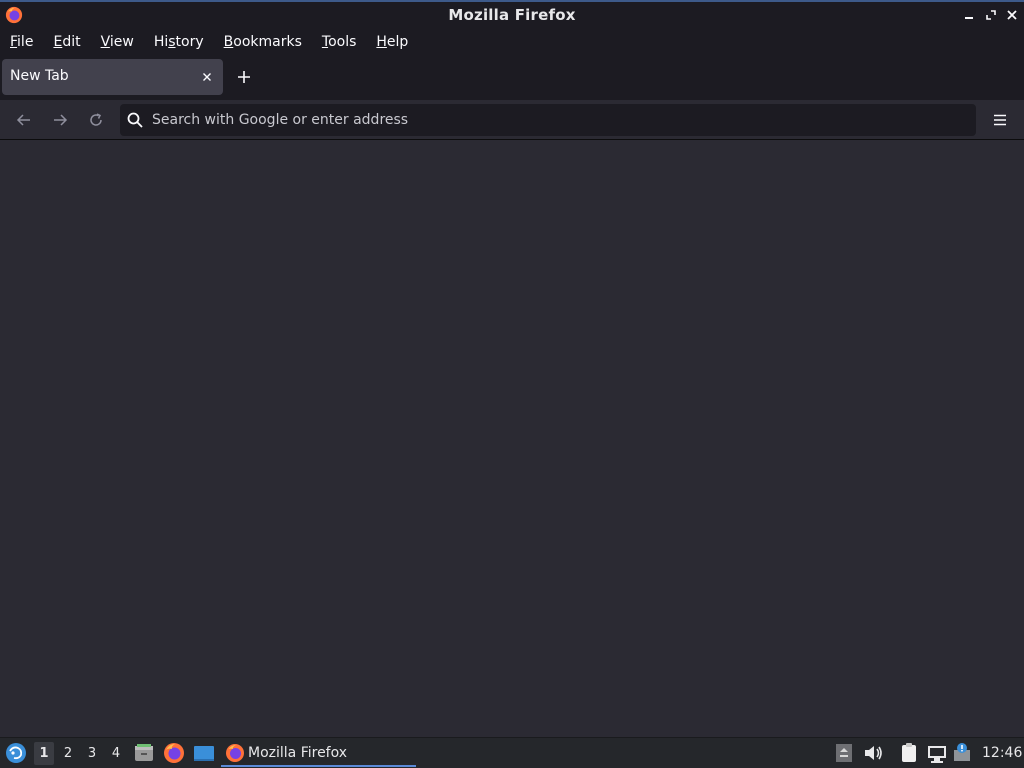 The width and height of the screenshot is (1024, 768). I want to click on window-title: Mozilla Firefox, so click(512, 15).